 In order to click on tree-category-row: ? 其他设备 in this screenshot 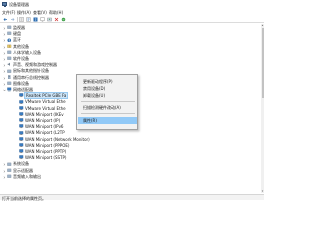, I will do `click(130, 46)`.